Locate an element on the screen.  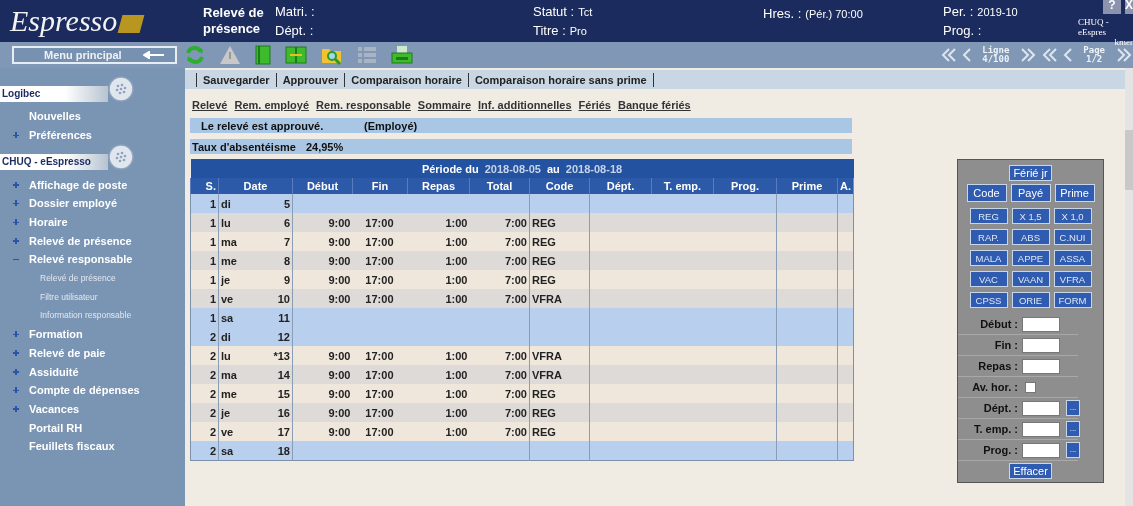
nav-link: Sommaire is located at coordinates (444, 107).